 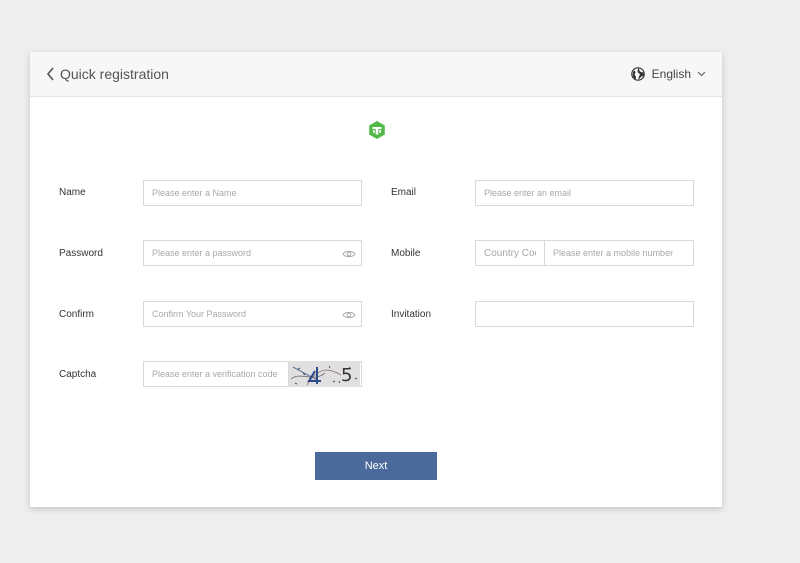 I want to click on globe-icon, so click(x=637, y=74).